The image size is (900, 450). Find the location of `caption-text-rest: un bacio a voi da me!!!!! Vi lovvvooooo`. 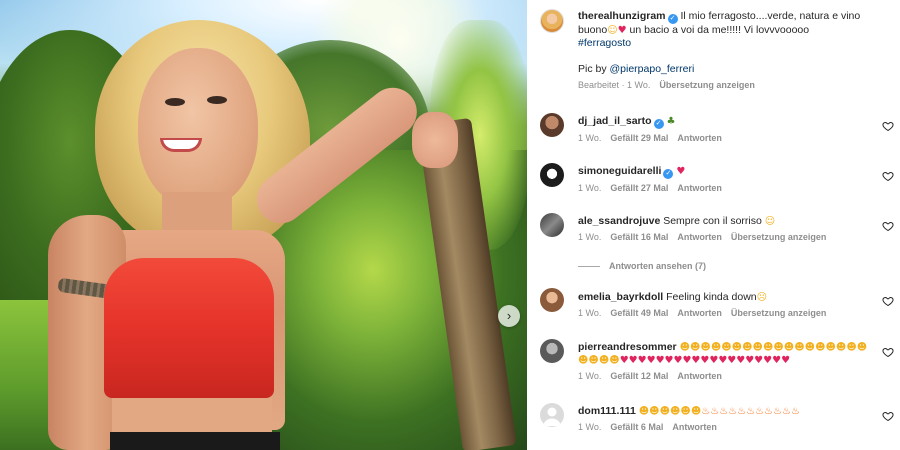

caption-text-rest: un bacio a voi da me!!!!! Vi lovvvooooo is located at coordinates (718, 30).